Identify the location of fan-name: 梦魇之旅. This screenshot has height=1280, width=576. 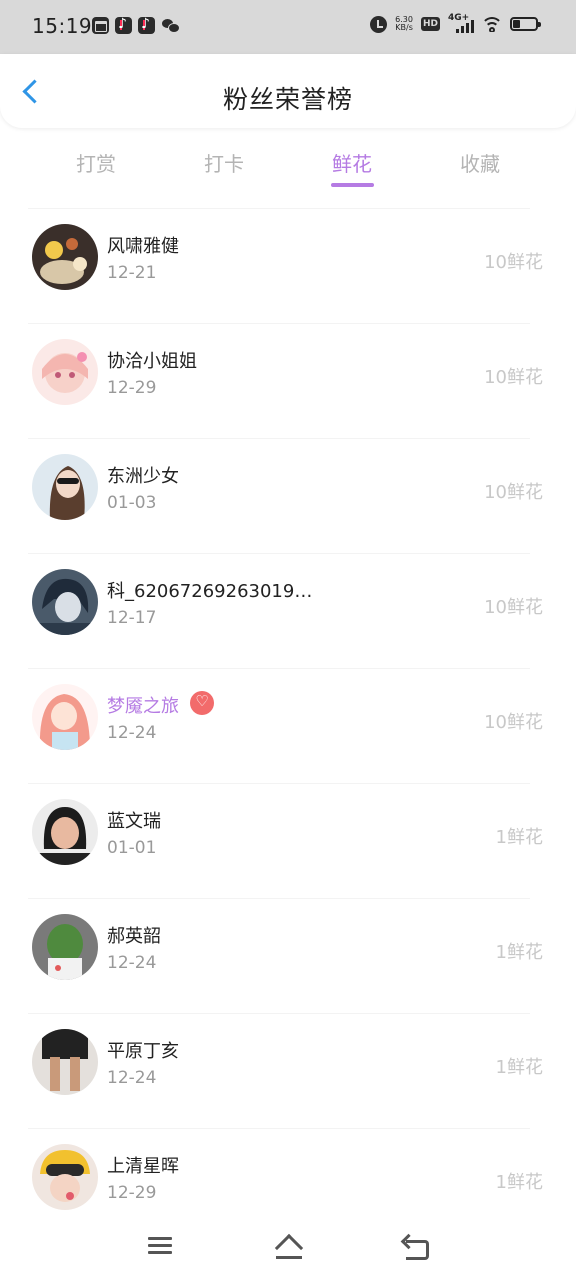
(143, 706).